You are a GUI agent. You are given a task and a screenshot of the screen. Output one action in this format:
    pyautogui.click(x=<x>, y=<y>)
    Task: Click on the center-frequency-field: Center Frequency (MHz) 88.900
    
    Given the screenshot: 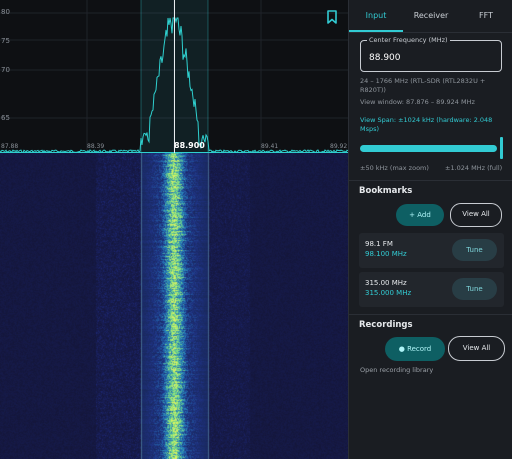 What is the action you would take?
    pyautogui.click(x=431, y=54)
    